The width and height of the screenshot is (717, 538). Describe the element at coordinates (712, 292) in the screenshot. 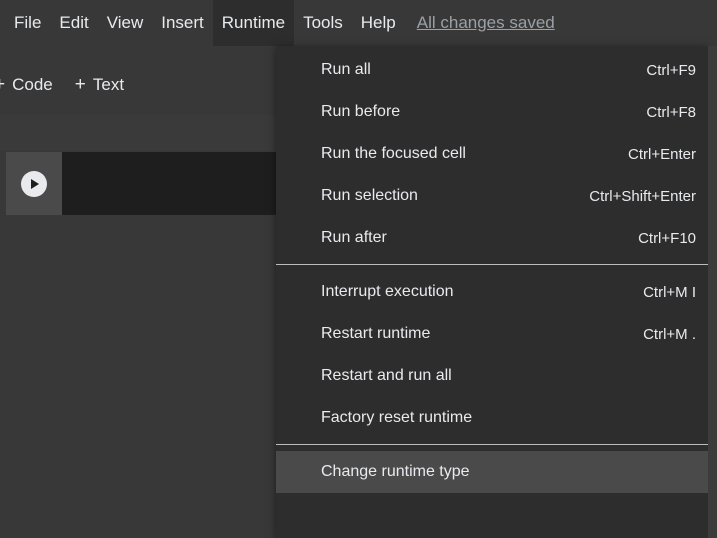

I see `scrollbar-track` at that location.